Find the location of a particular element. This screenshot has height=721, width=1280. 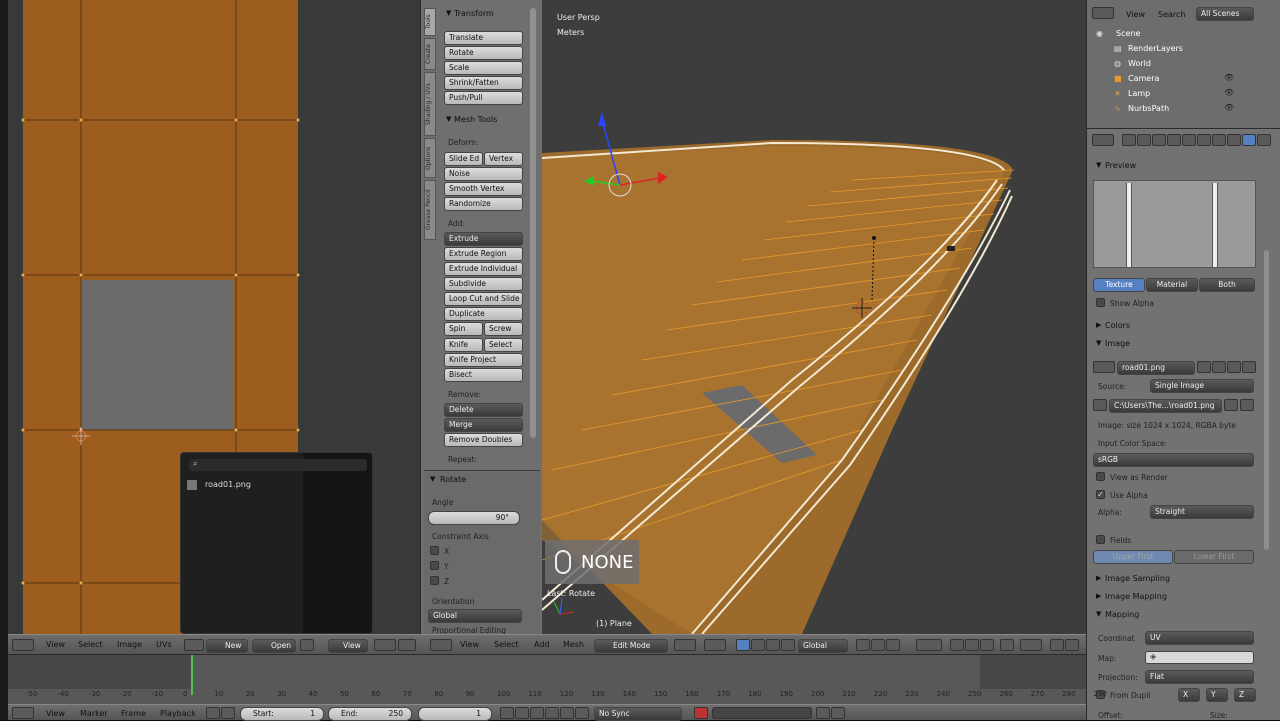

render-tab-icon is located at coordinates (1129, 140).